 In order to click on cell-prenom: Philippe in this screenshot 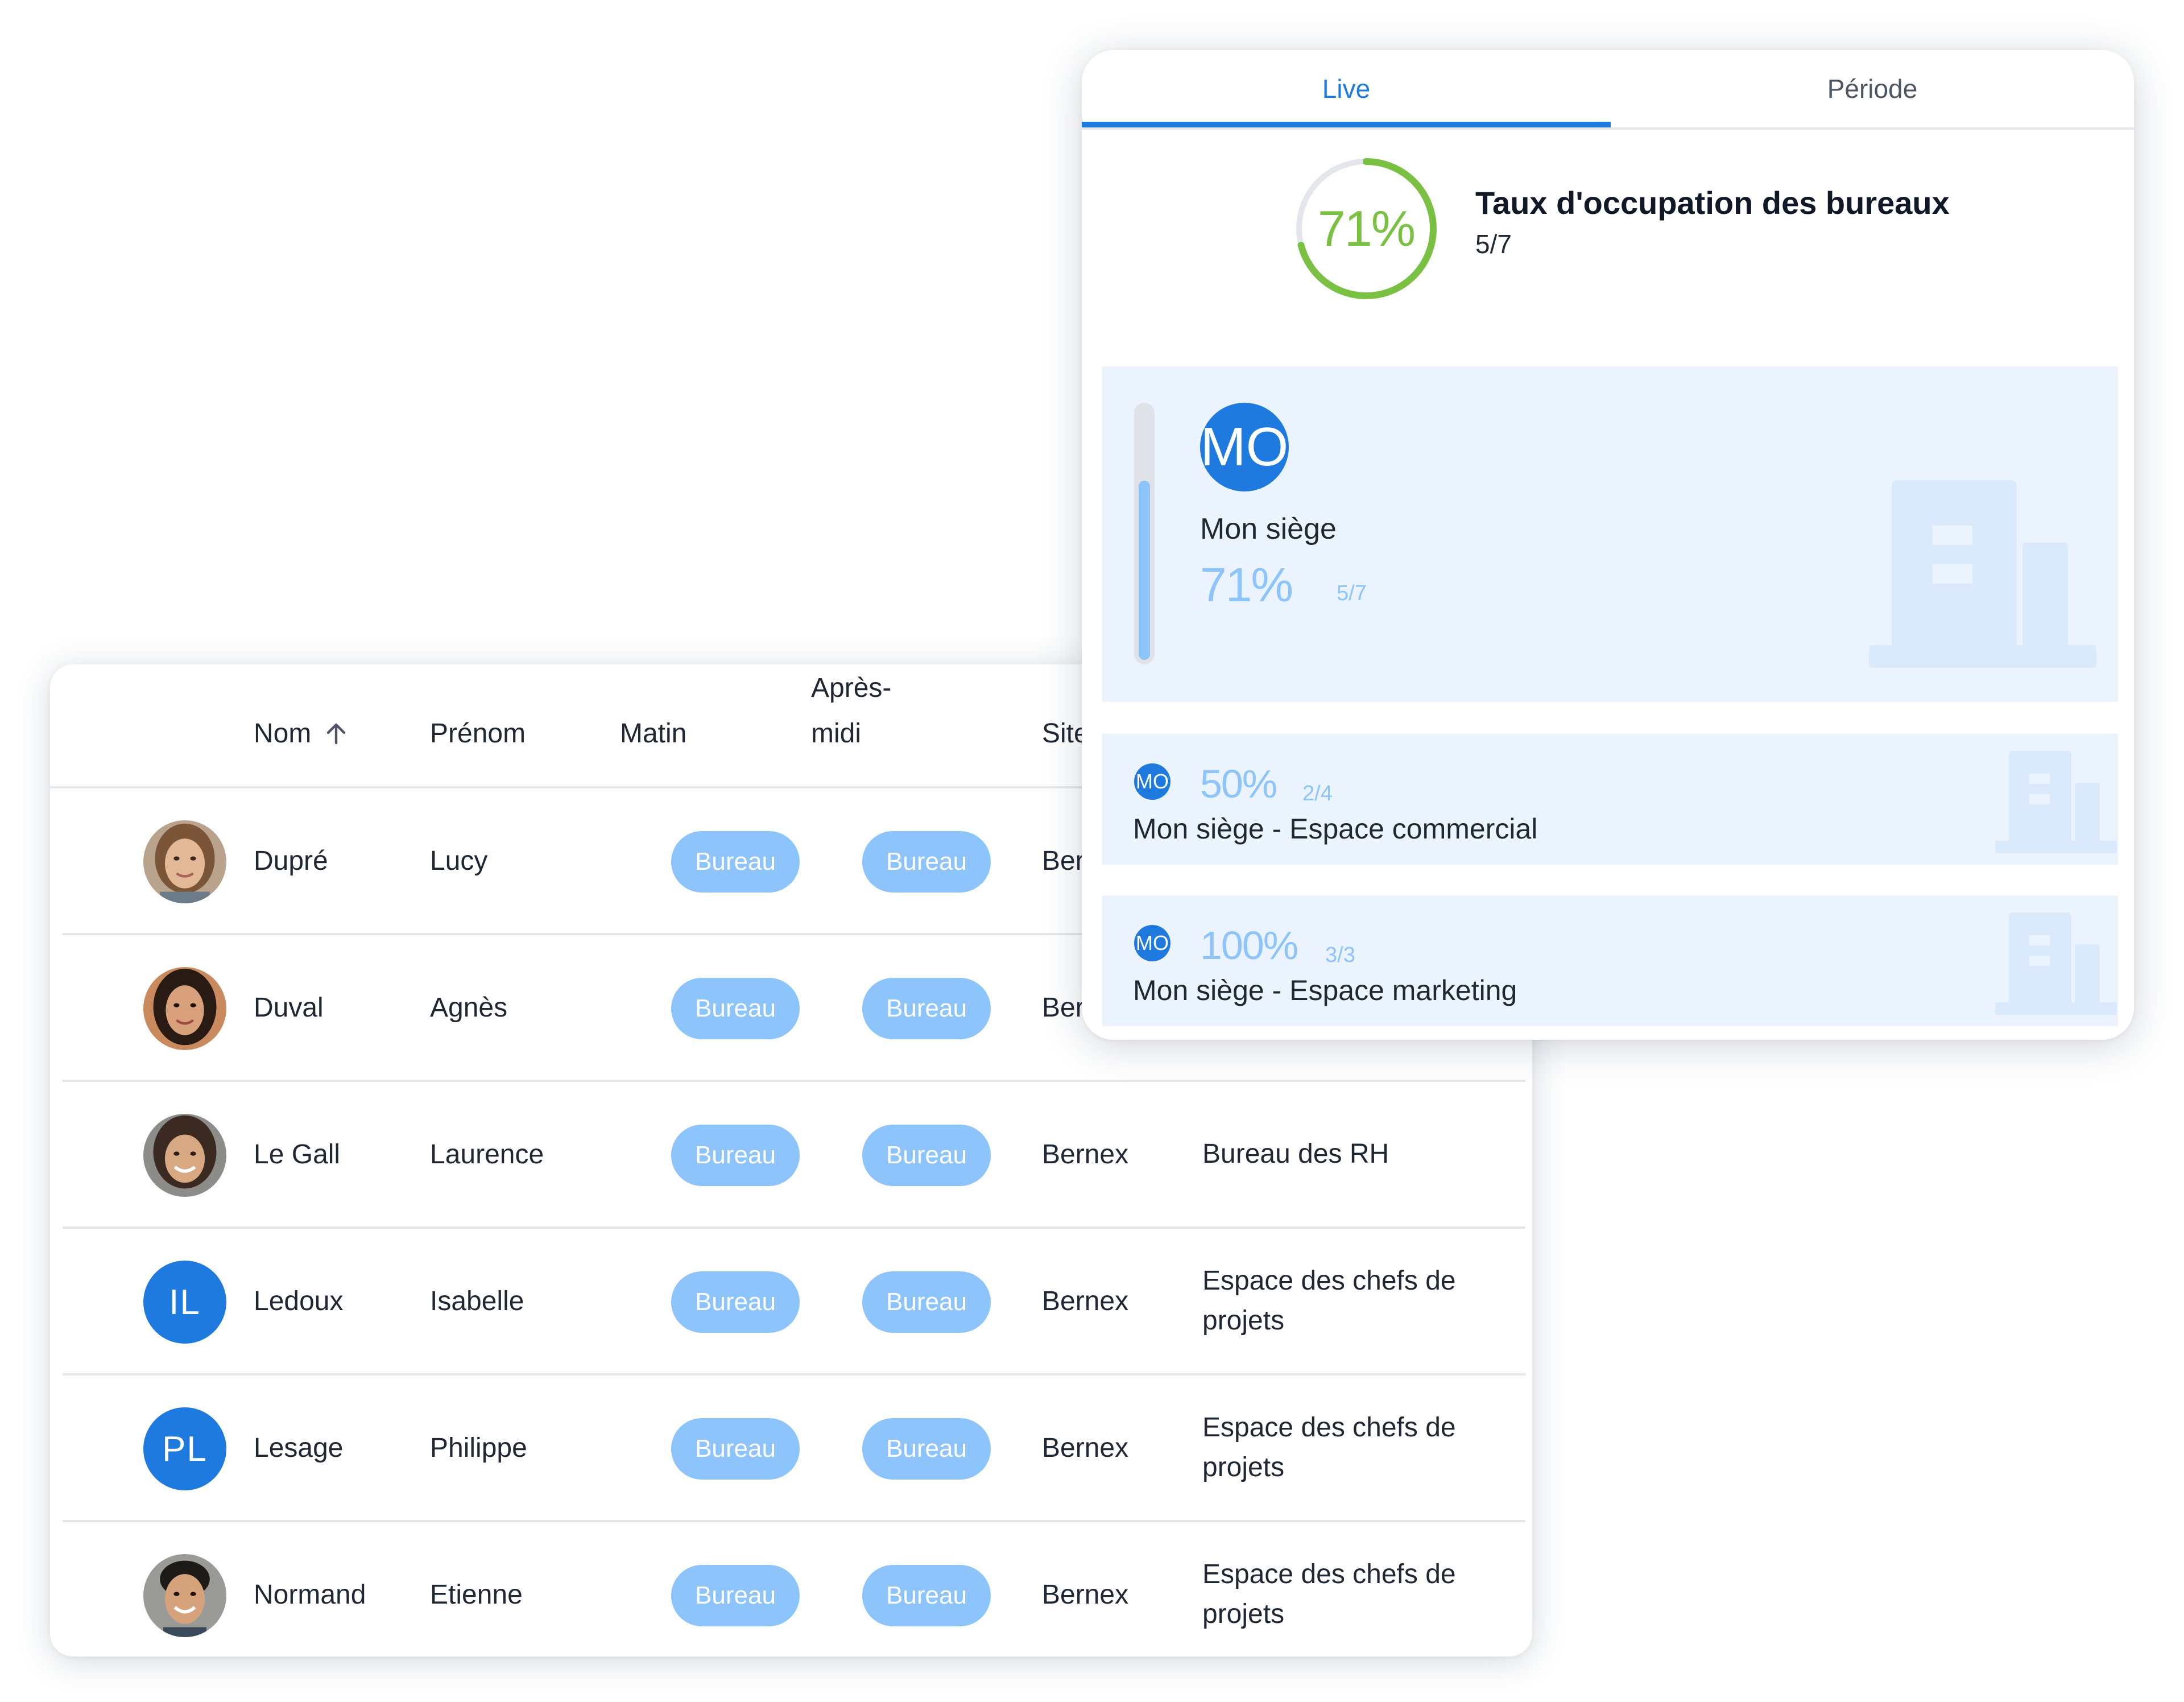, I will do `click(478, 1448)`.